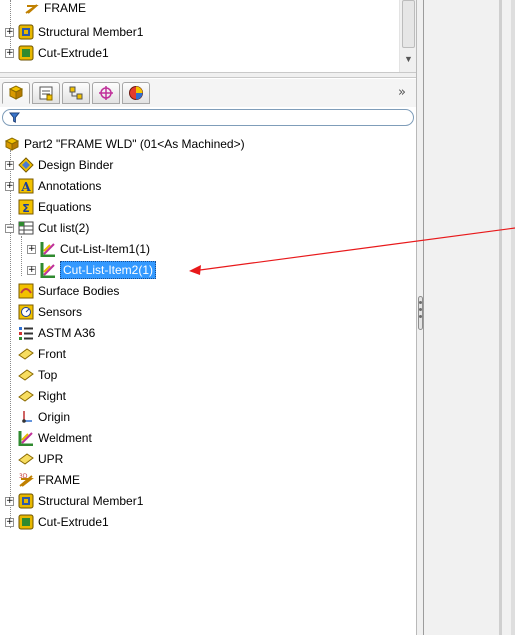 Image resolution: width=515 pixels, height=635 pixels. I want to click on origin-icon, so click(27, 417).